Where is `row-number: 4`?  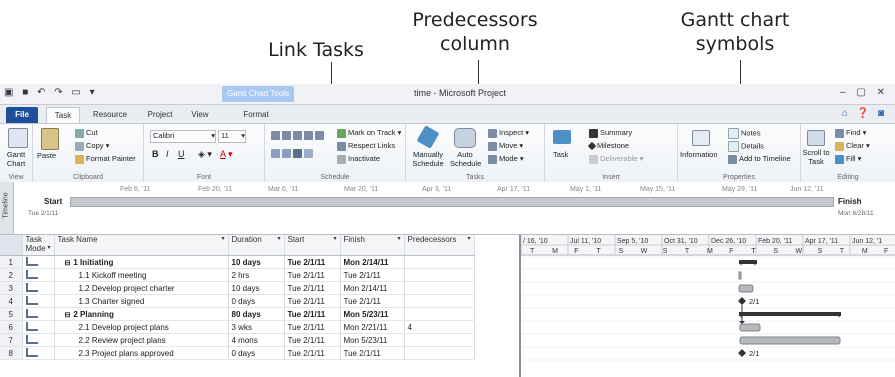 row-number: 4 is located at coordinates (11, 301).